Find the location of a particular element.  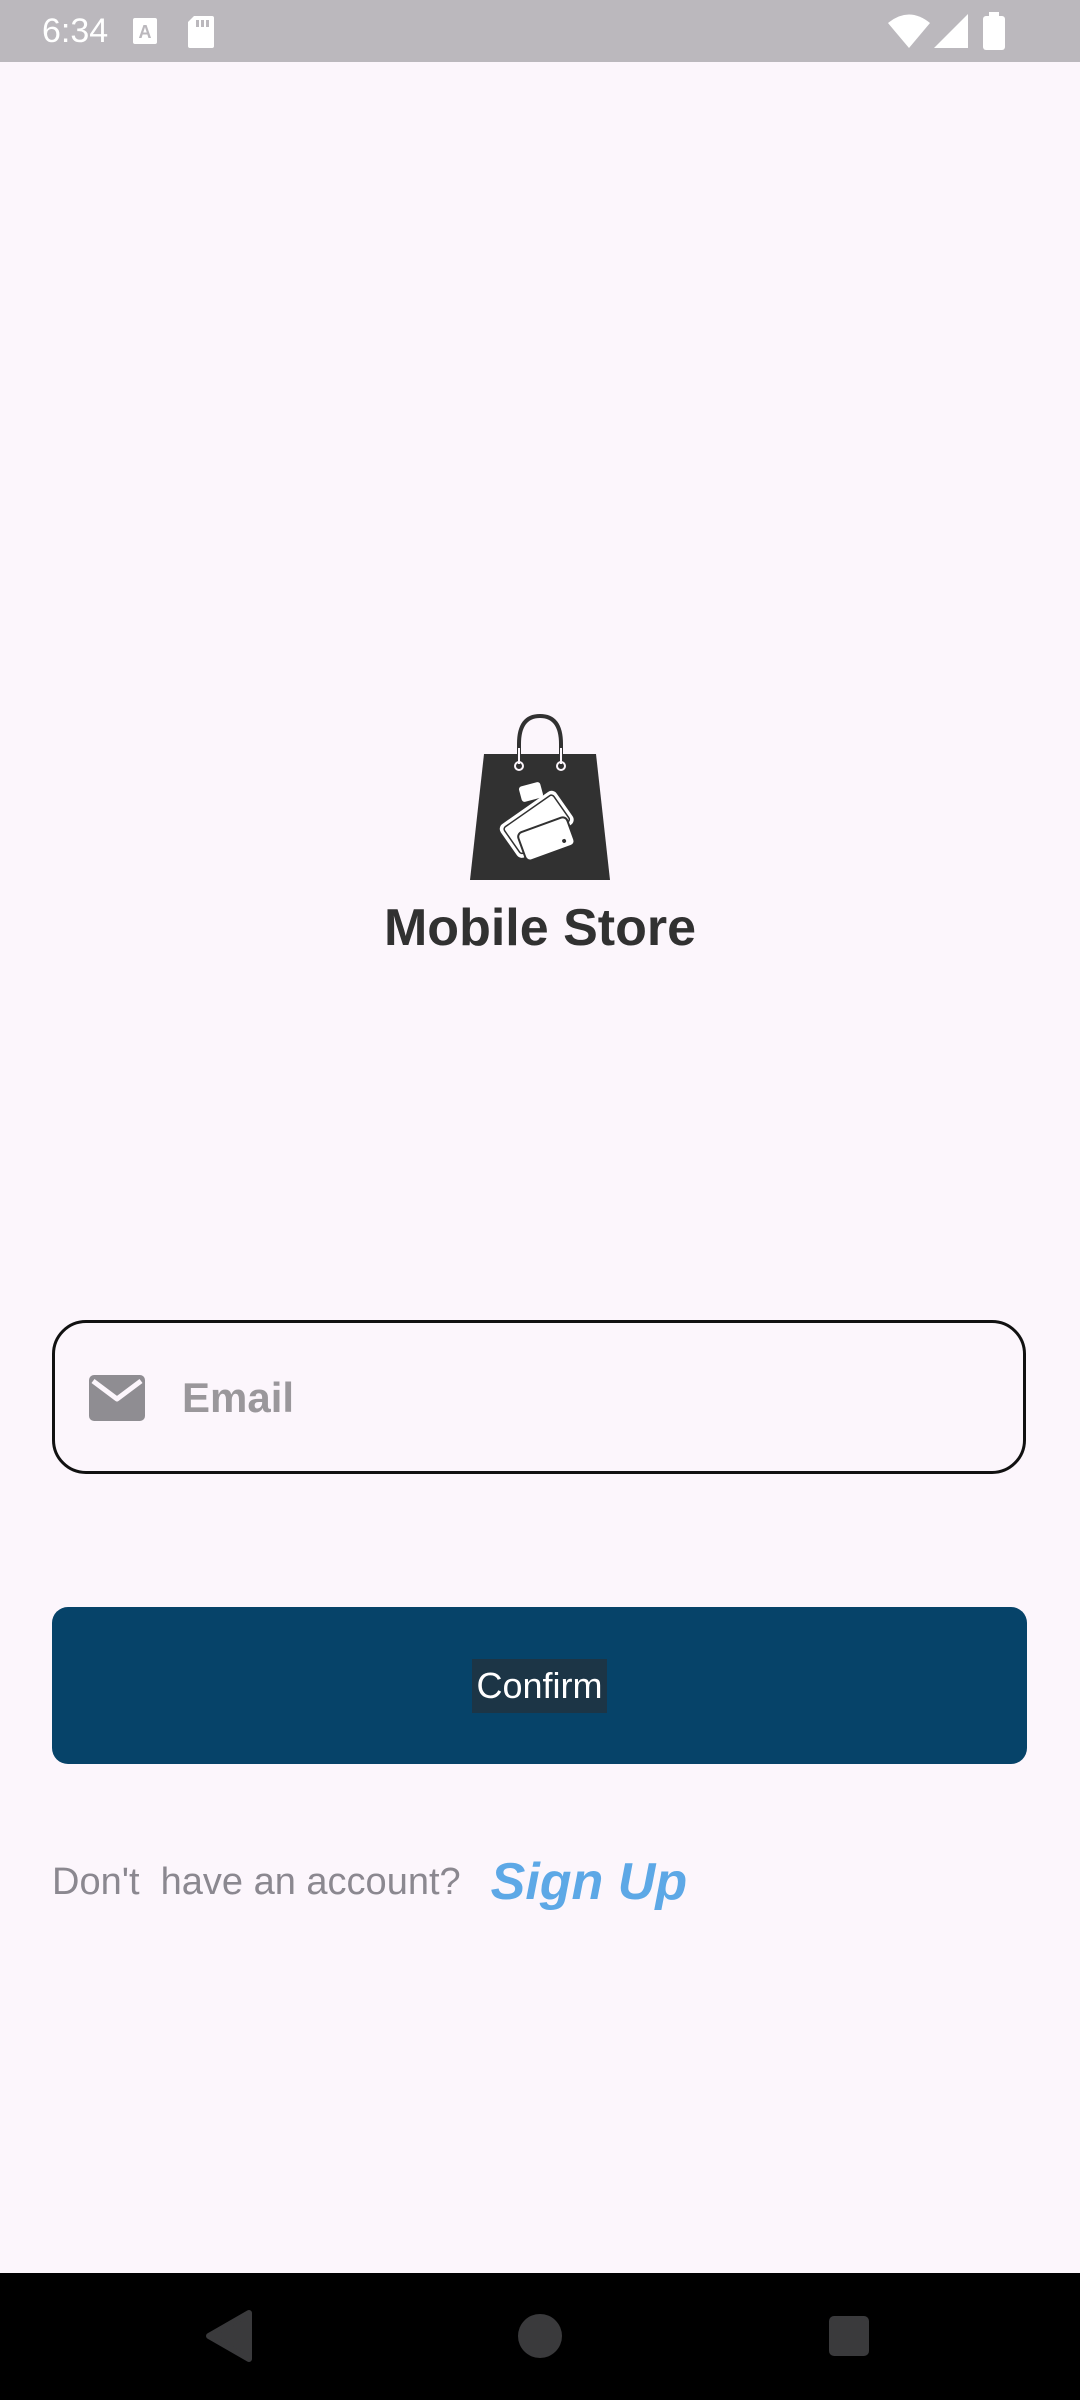

email-field is located at coordinates (539, 1397).